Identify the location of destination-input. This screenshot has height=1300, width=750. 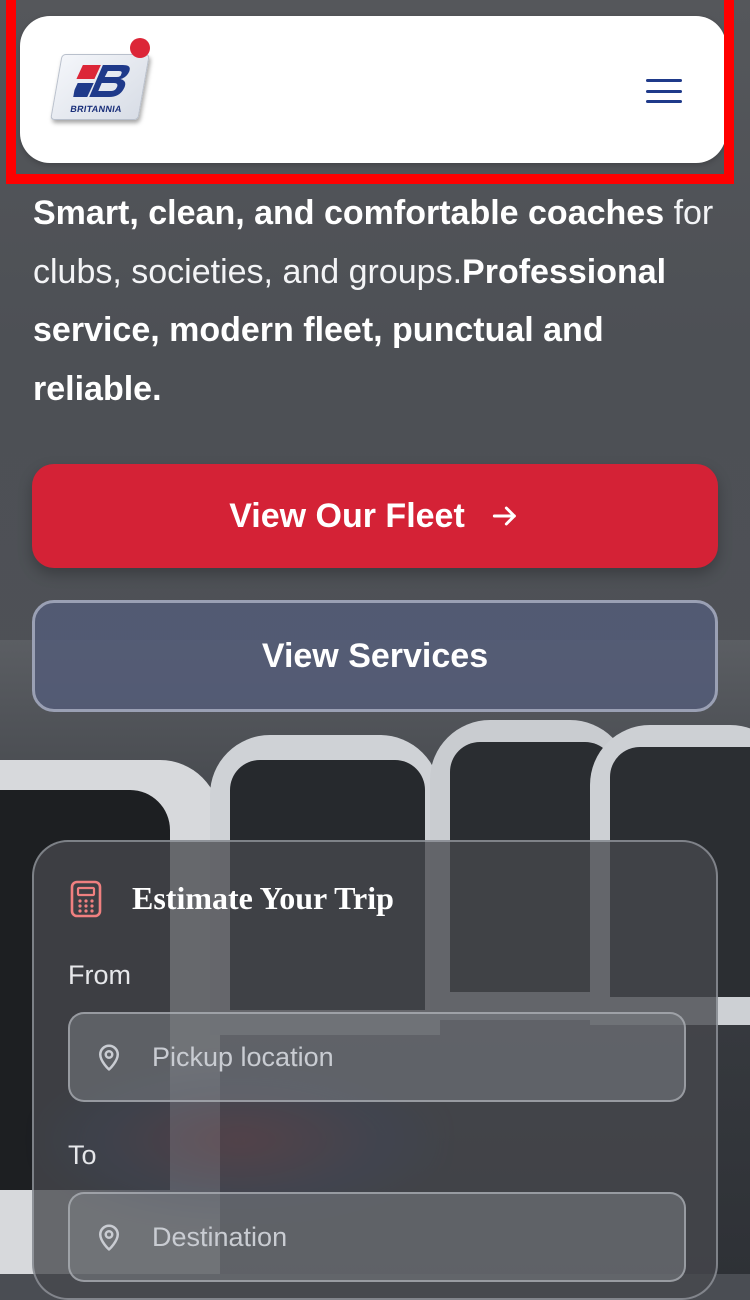
(392, 1237).